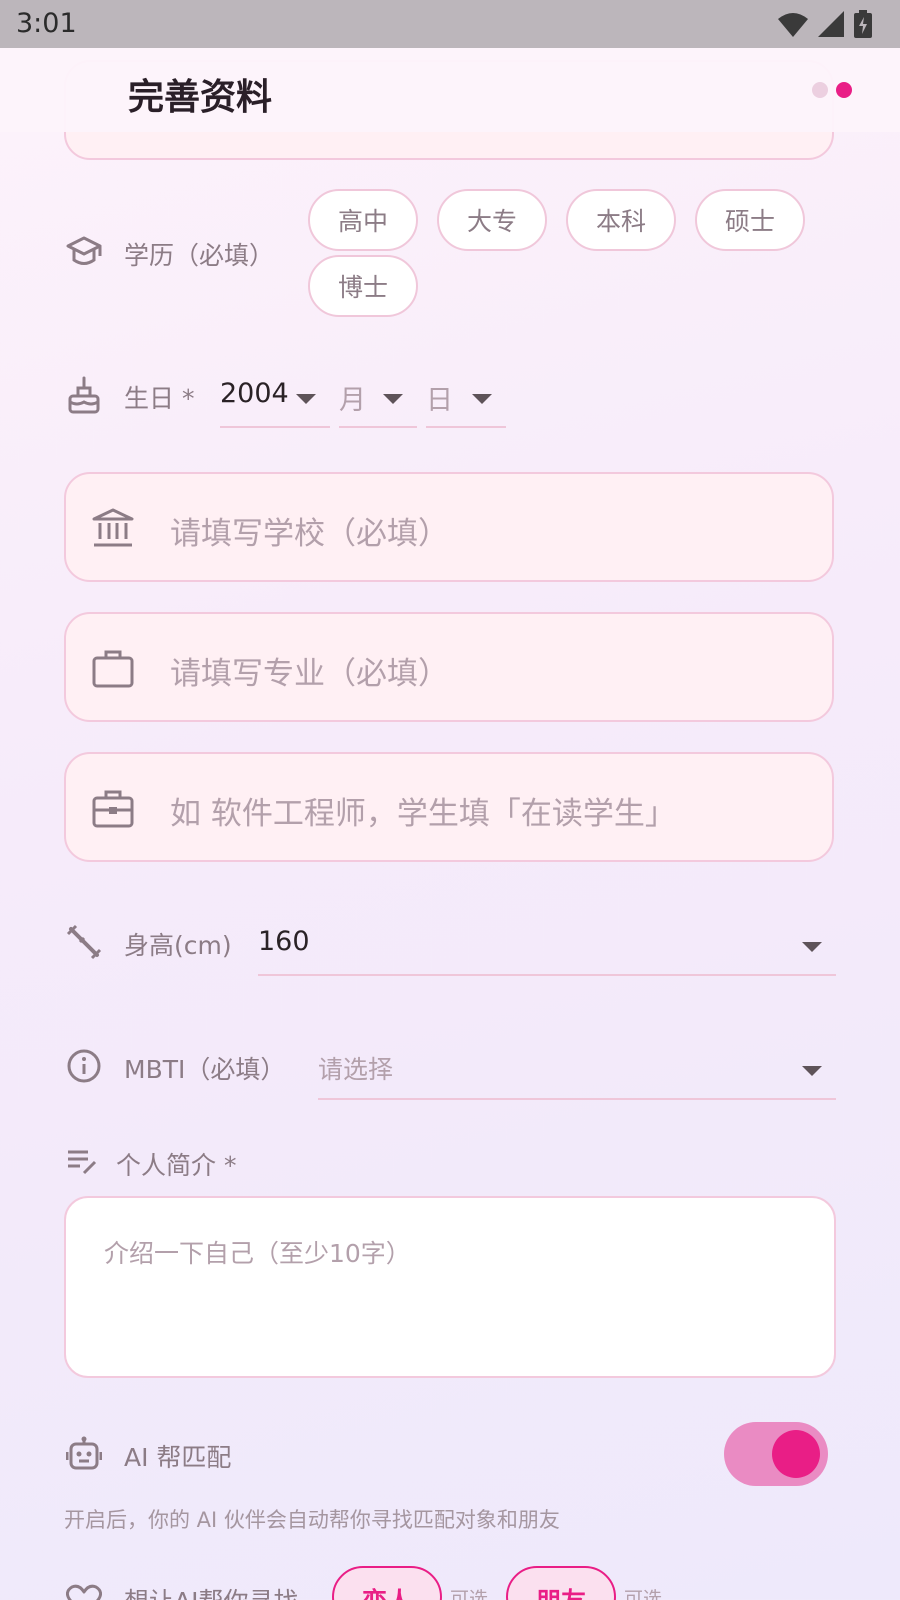 The image size is (900, 1600). What do you see at coordinates (309, 674) in the screenshot?
I see `major-placeholder: 请填写专业（必填）` at bounding box center [309, 674].